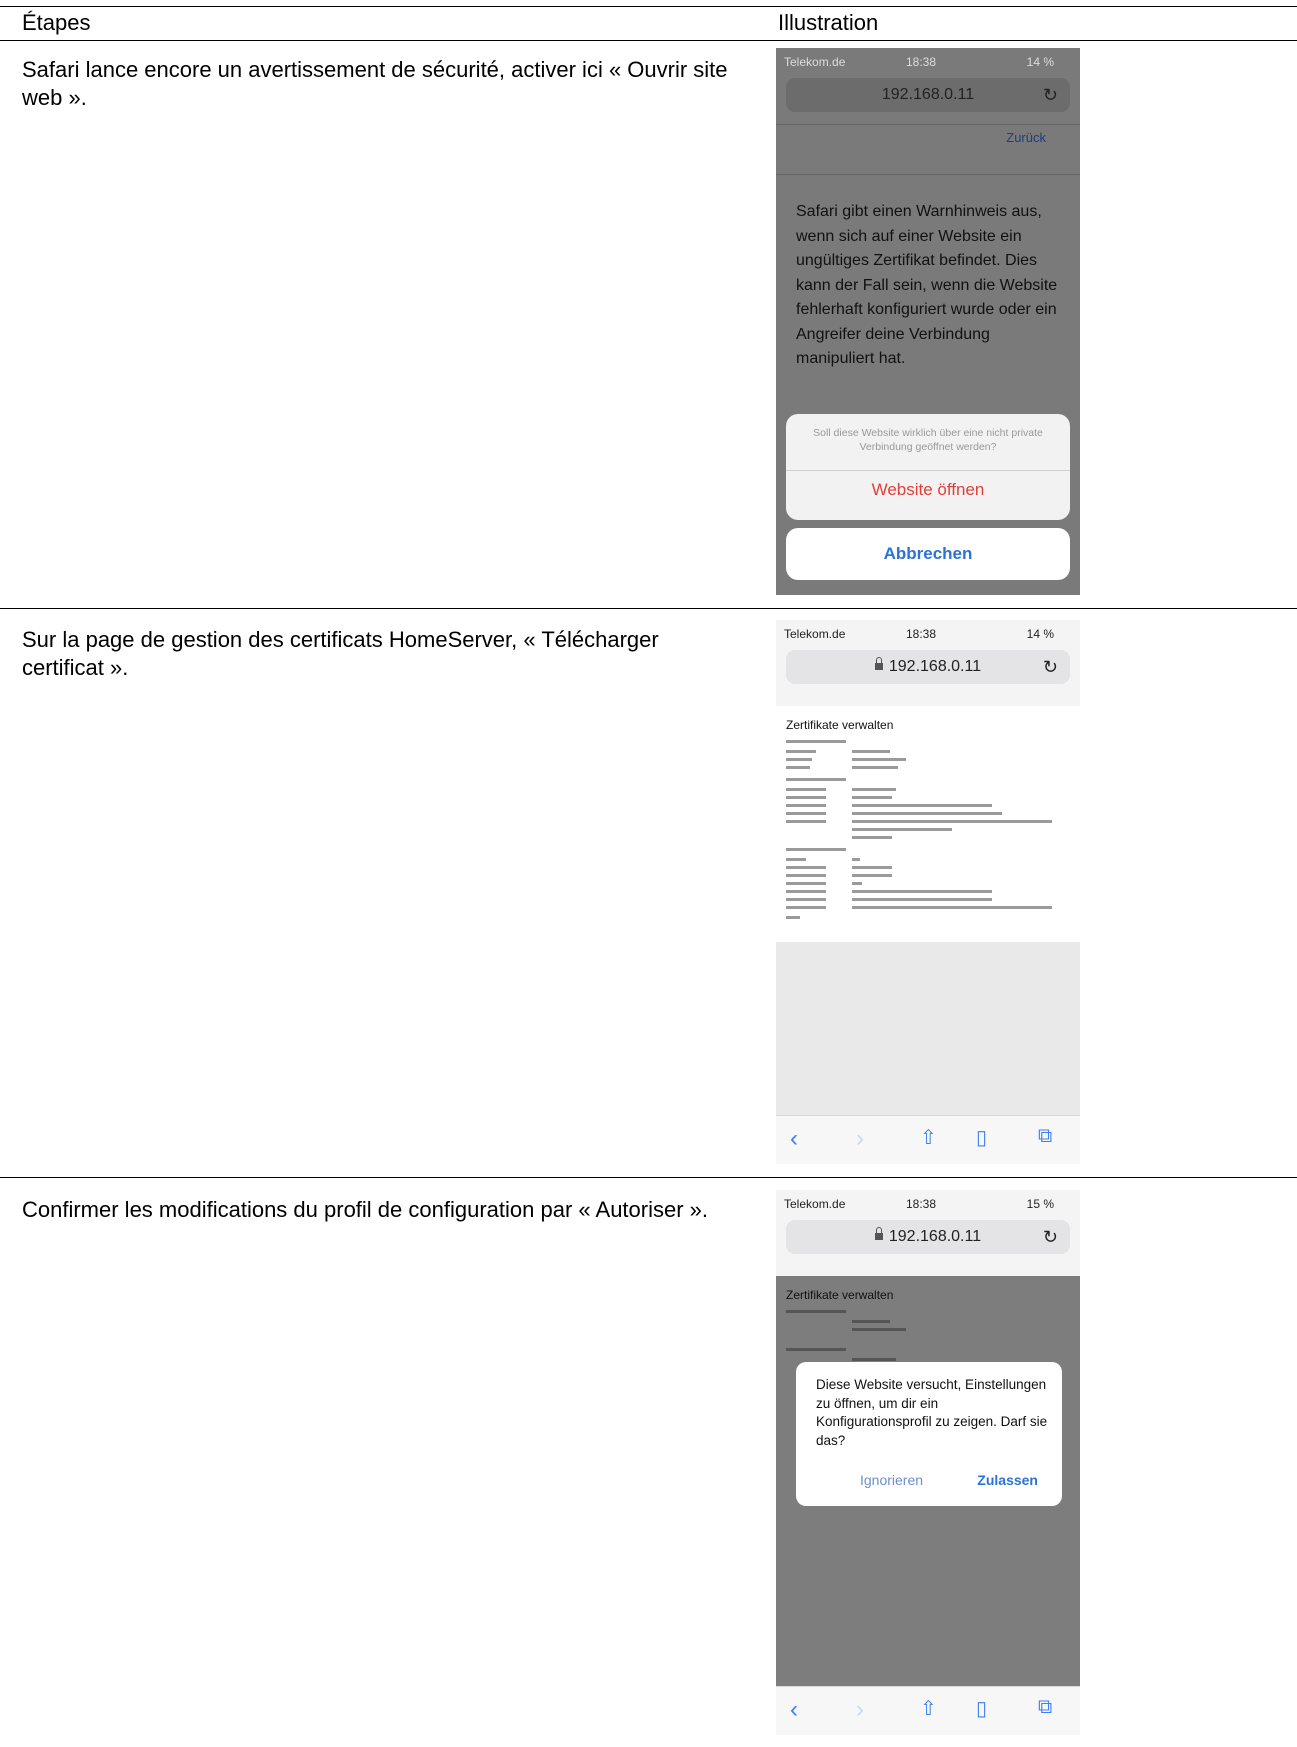 The width and height of the screenshot is (1297, 1747). I want to click on allow-button: Zulassen, so click(1007, 1480).